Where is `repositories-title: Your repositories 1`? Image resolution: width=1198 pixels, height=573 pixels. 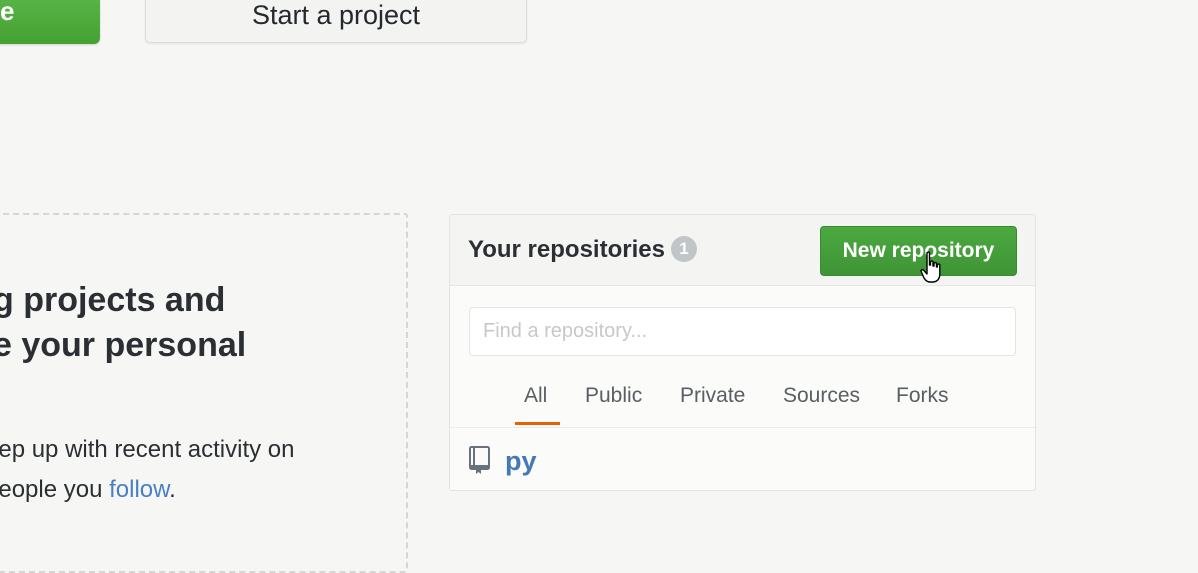
repositories-title: Your repositories 1 is located at coordinates (582, 250).